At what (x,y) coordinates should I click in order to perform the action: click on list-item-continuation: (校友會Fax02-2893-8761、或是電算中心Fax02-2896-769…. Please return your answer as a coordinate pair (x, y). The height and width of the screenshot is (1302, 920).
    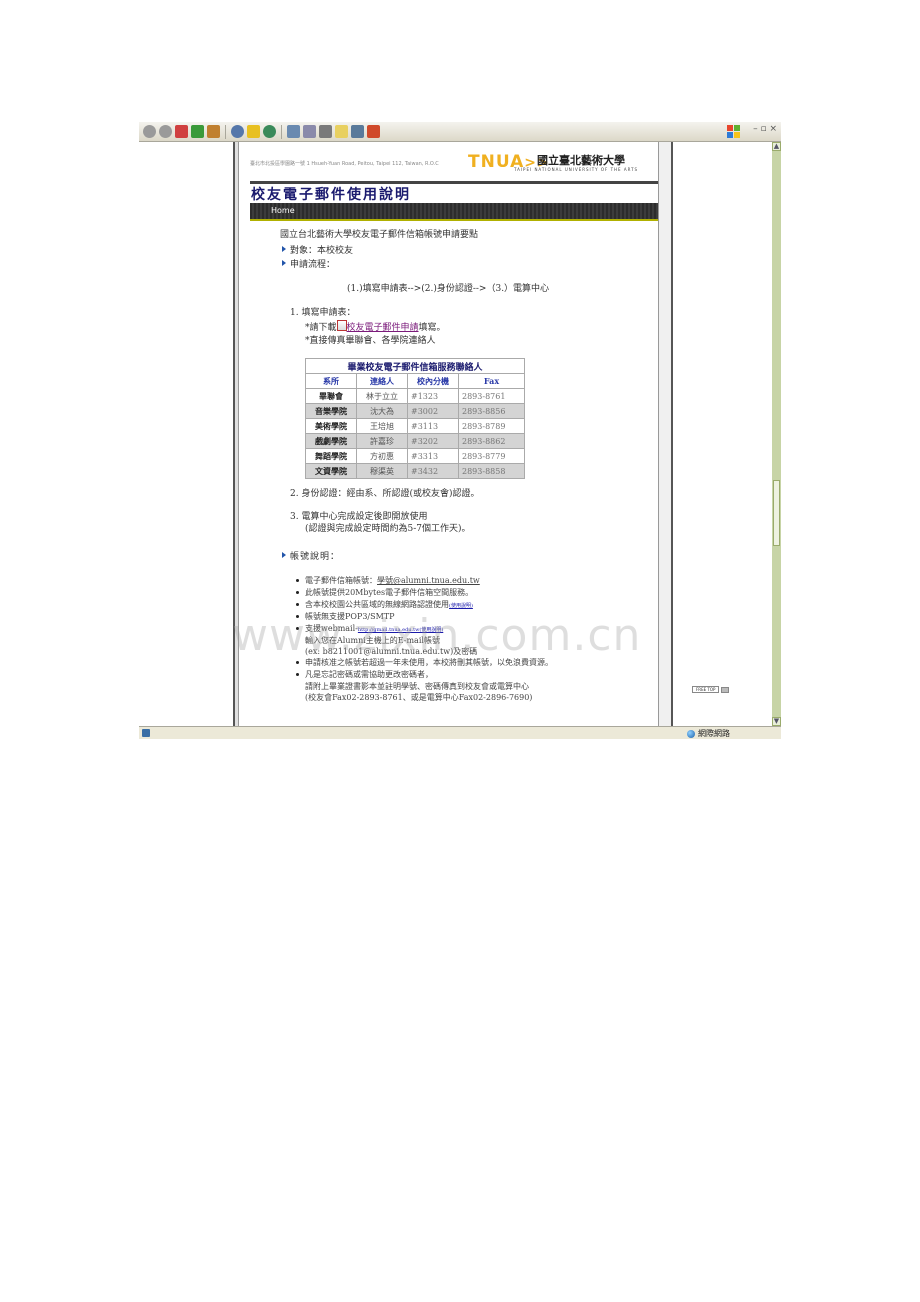
    Looking at the image, I should click on (423, 697).